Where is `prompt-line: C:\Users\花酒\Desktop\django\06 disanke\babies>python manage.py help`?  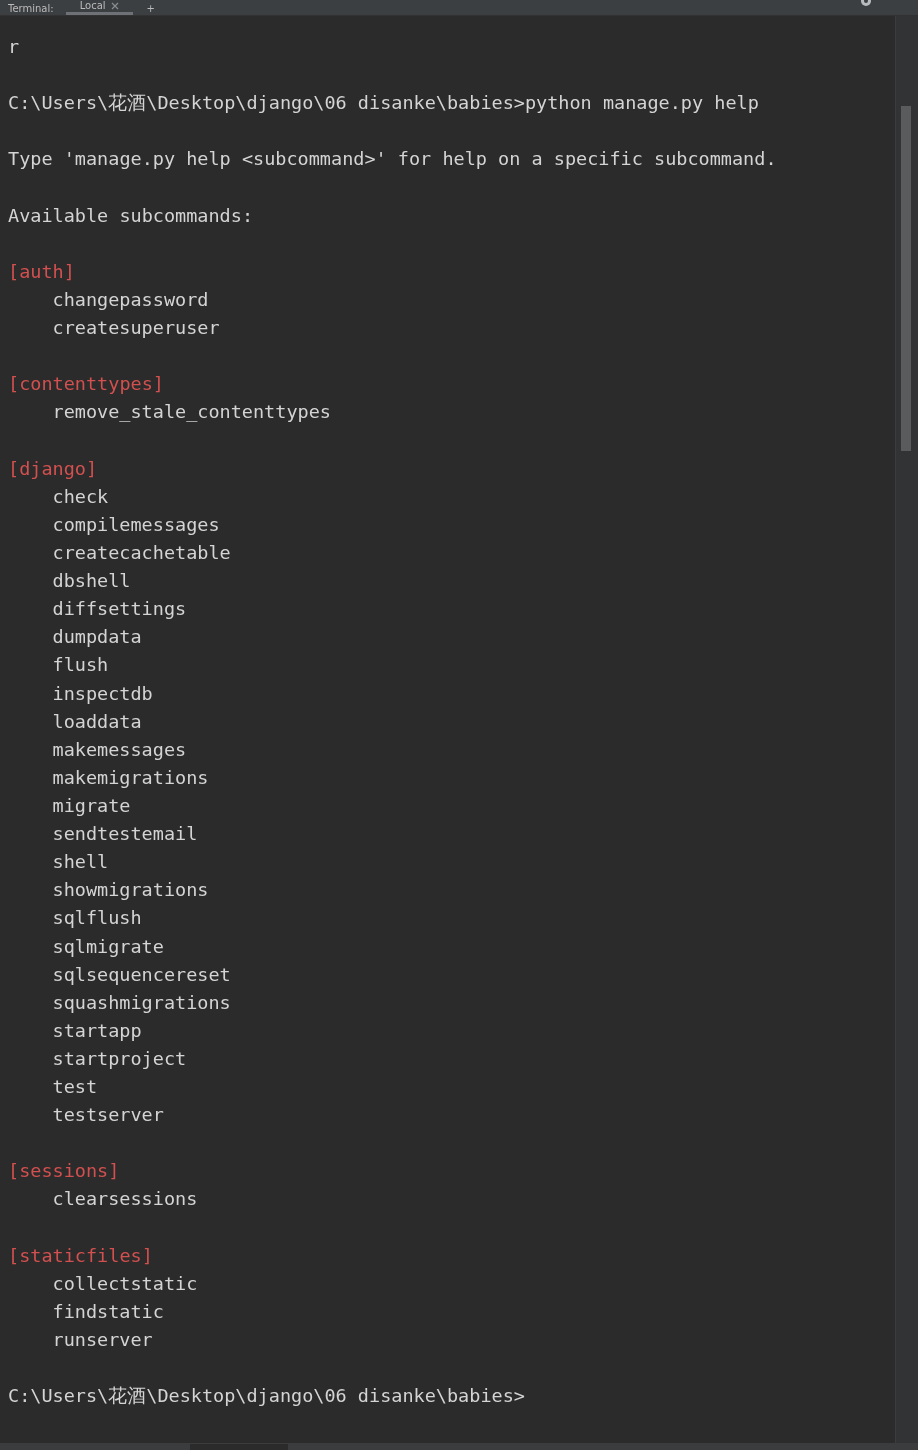 prompt-line: C:\Users\花酒\Desktop\django\06 disanke\babies>python manage.py help is located at coordinates (383, 103).